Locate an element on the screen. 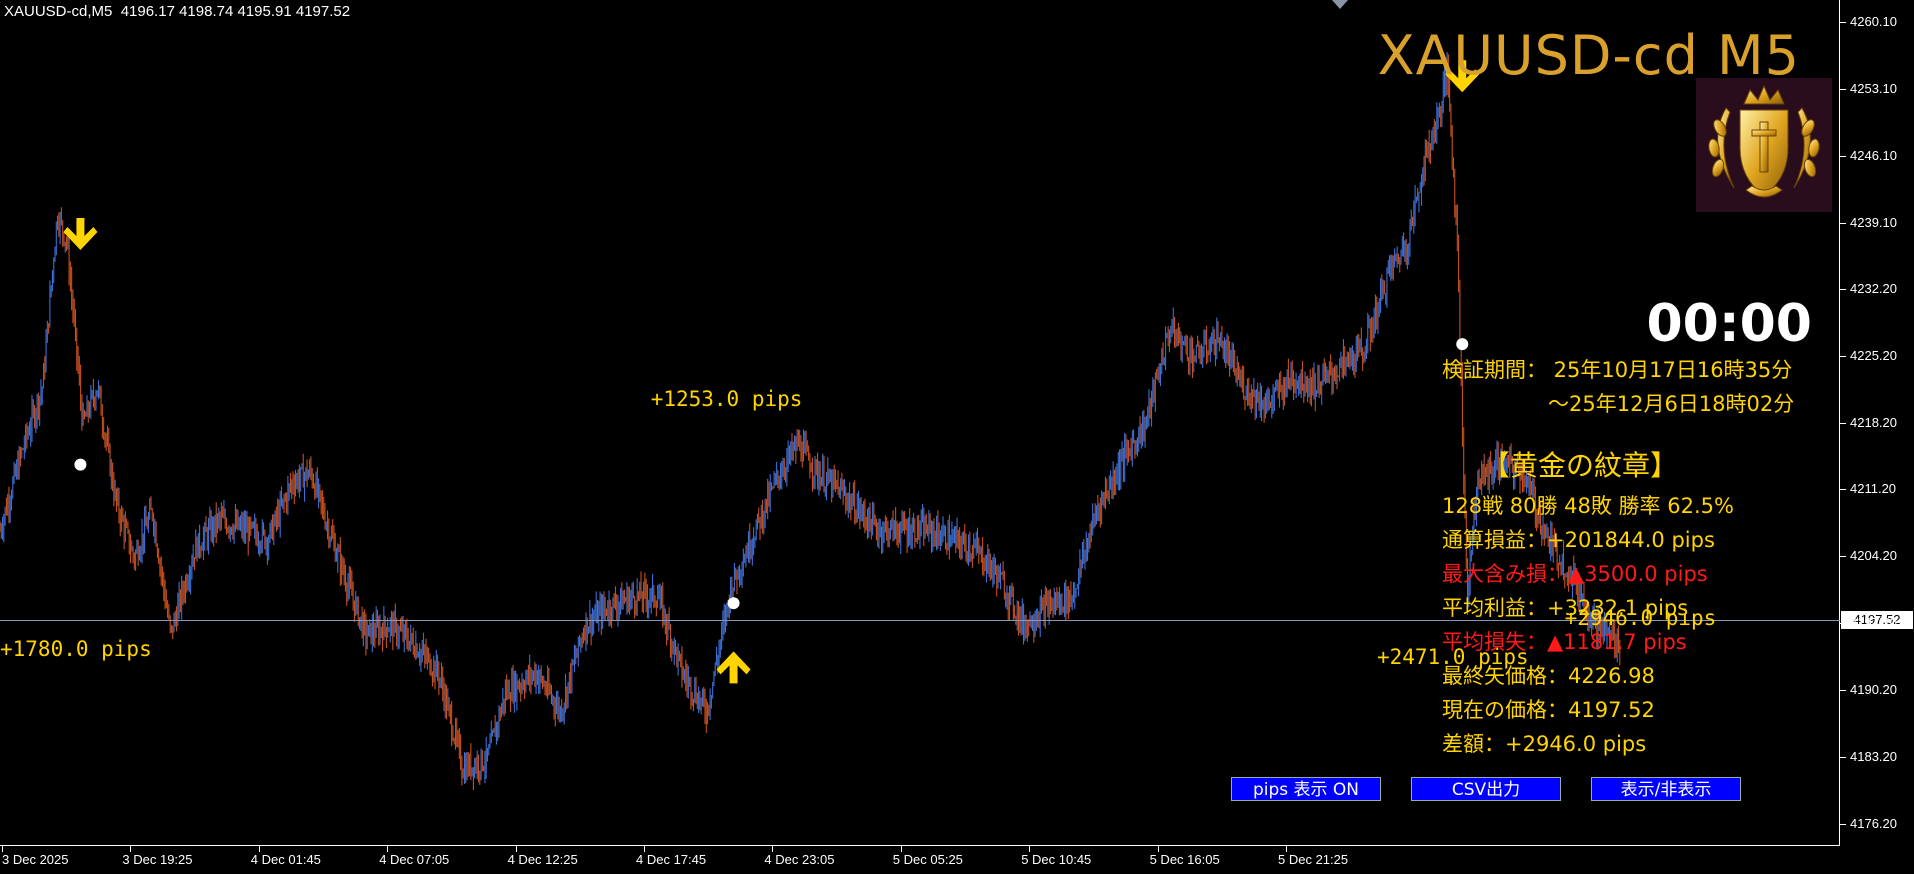 The width and height of the screenshot is (1914, 874). current-price-info: 現在の価格：4197.52 is located at coordinates (1548, 710).